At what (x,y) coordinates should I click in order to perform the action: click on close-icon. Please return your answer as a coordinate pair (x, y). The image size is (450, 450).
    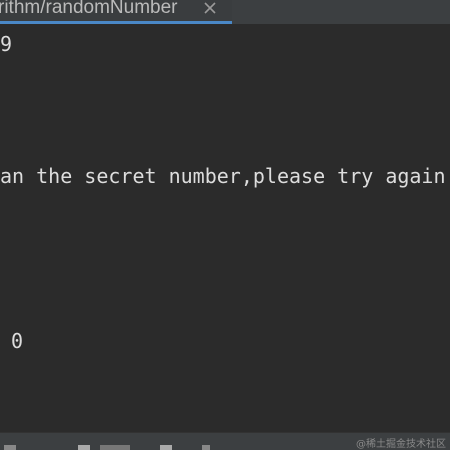
    Looking at the image, I should click on (210, 8).